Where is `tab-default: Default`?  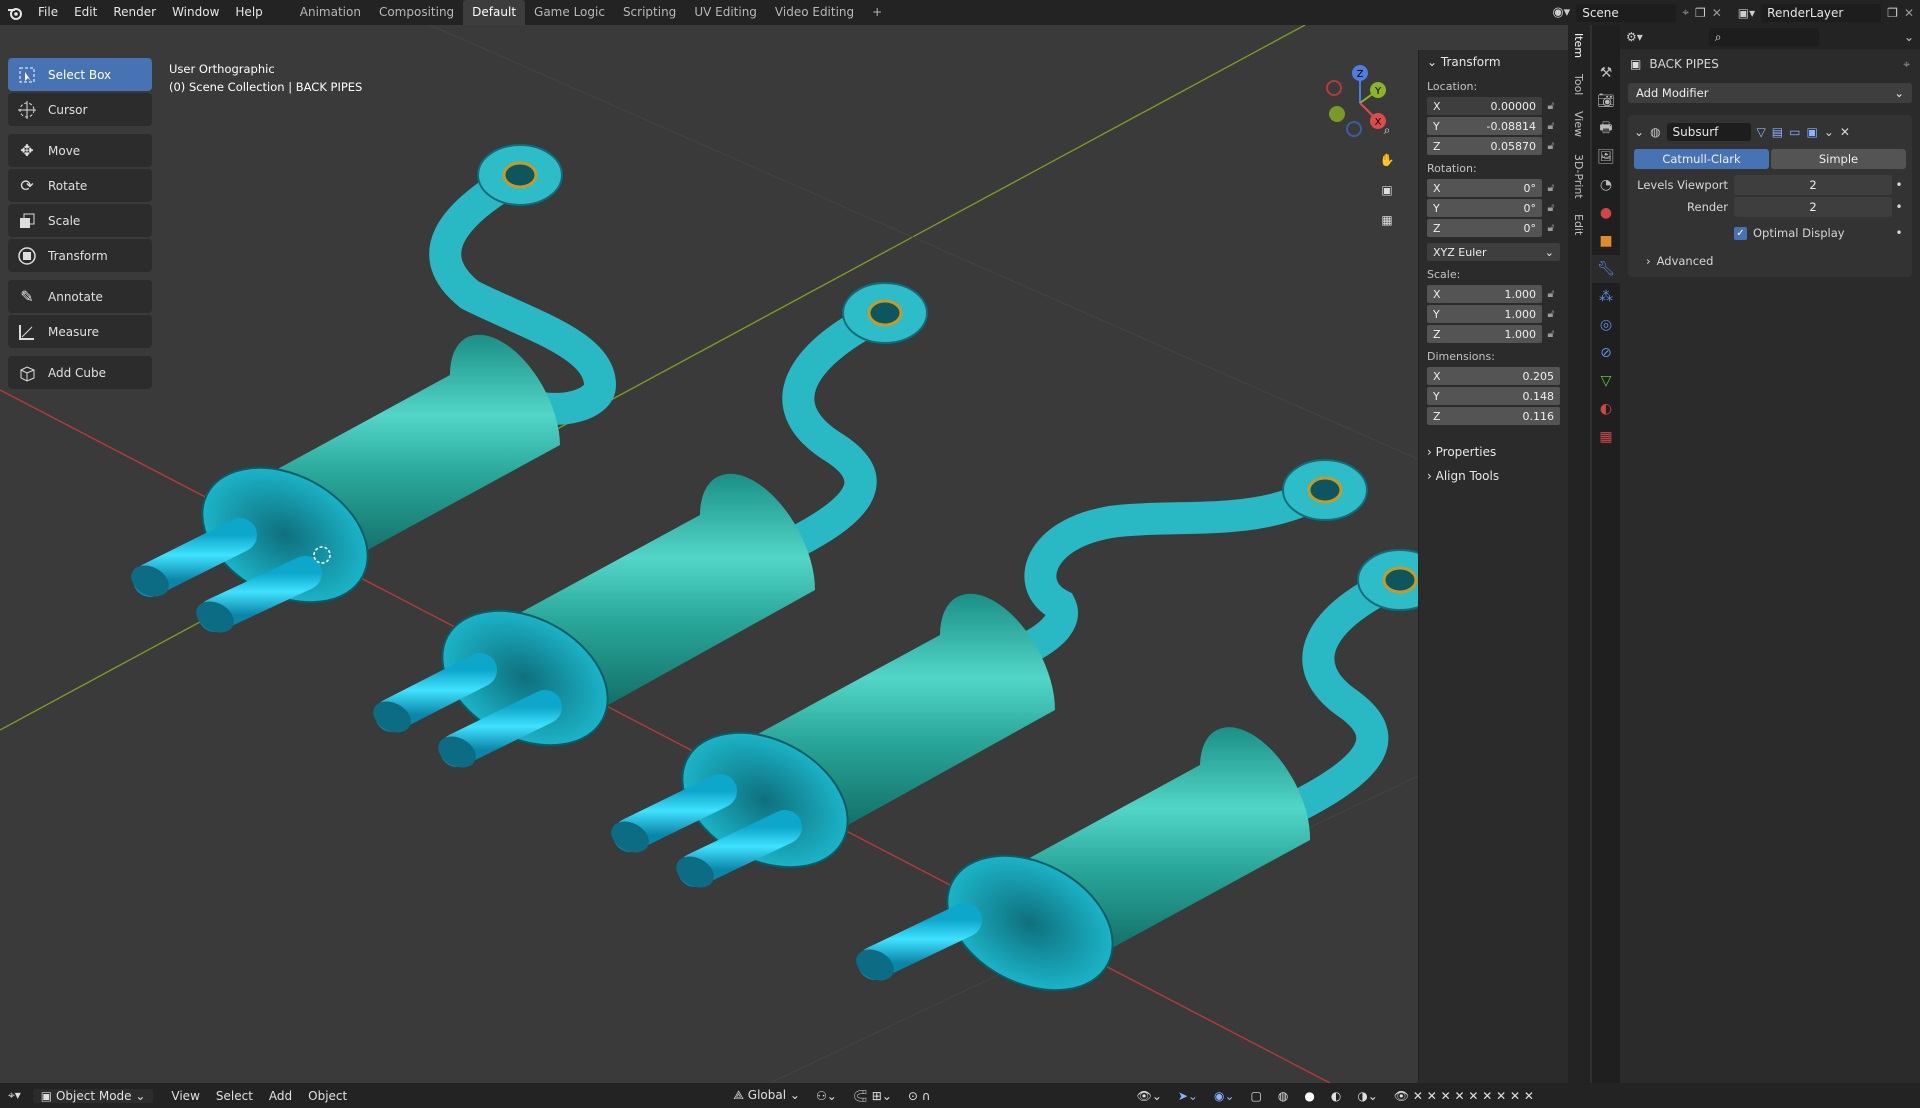
tab-default: Default is located at coordinates (494, 12).